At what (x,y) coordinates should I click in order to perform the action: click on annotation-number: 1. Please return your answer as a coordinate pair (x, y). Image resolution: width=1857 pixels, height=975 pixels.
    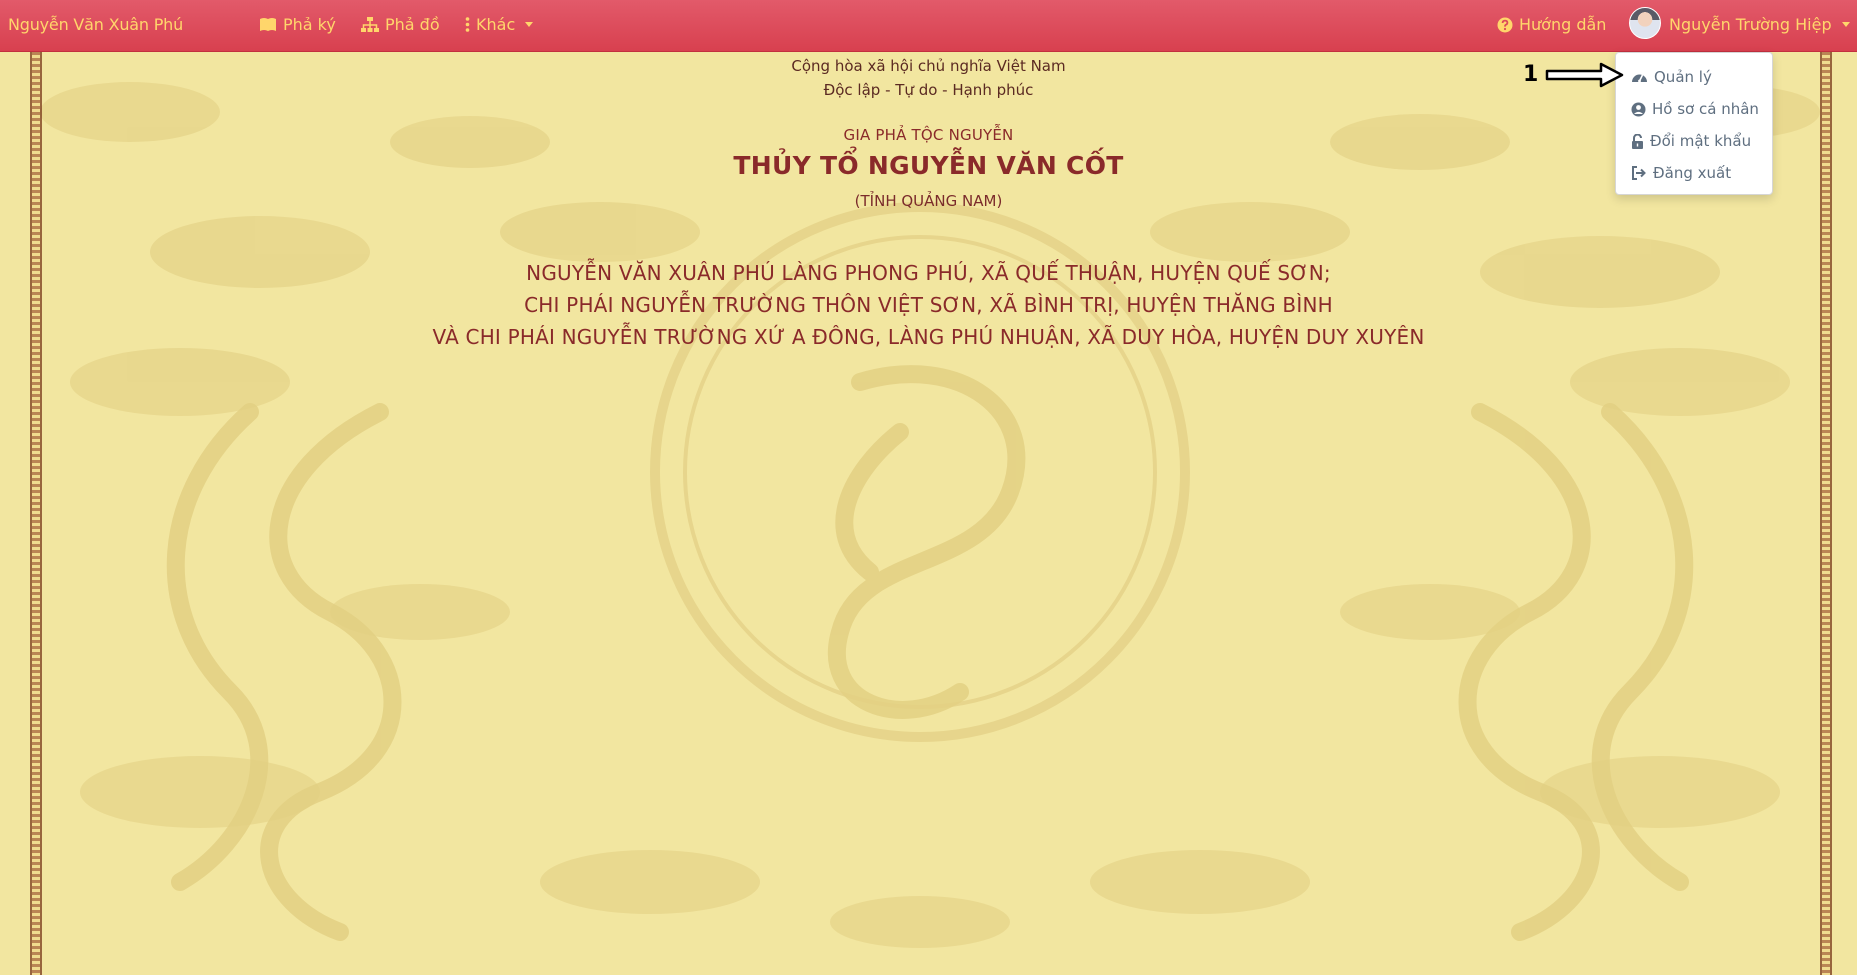
    Looking at the image, I should click on (1531, 74).